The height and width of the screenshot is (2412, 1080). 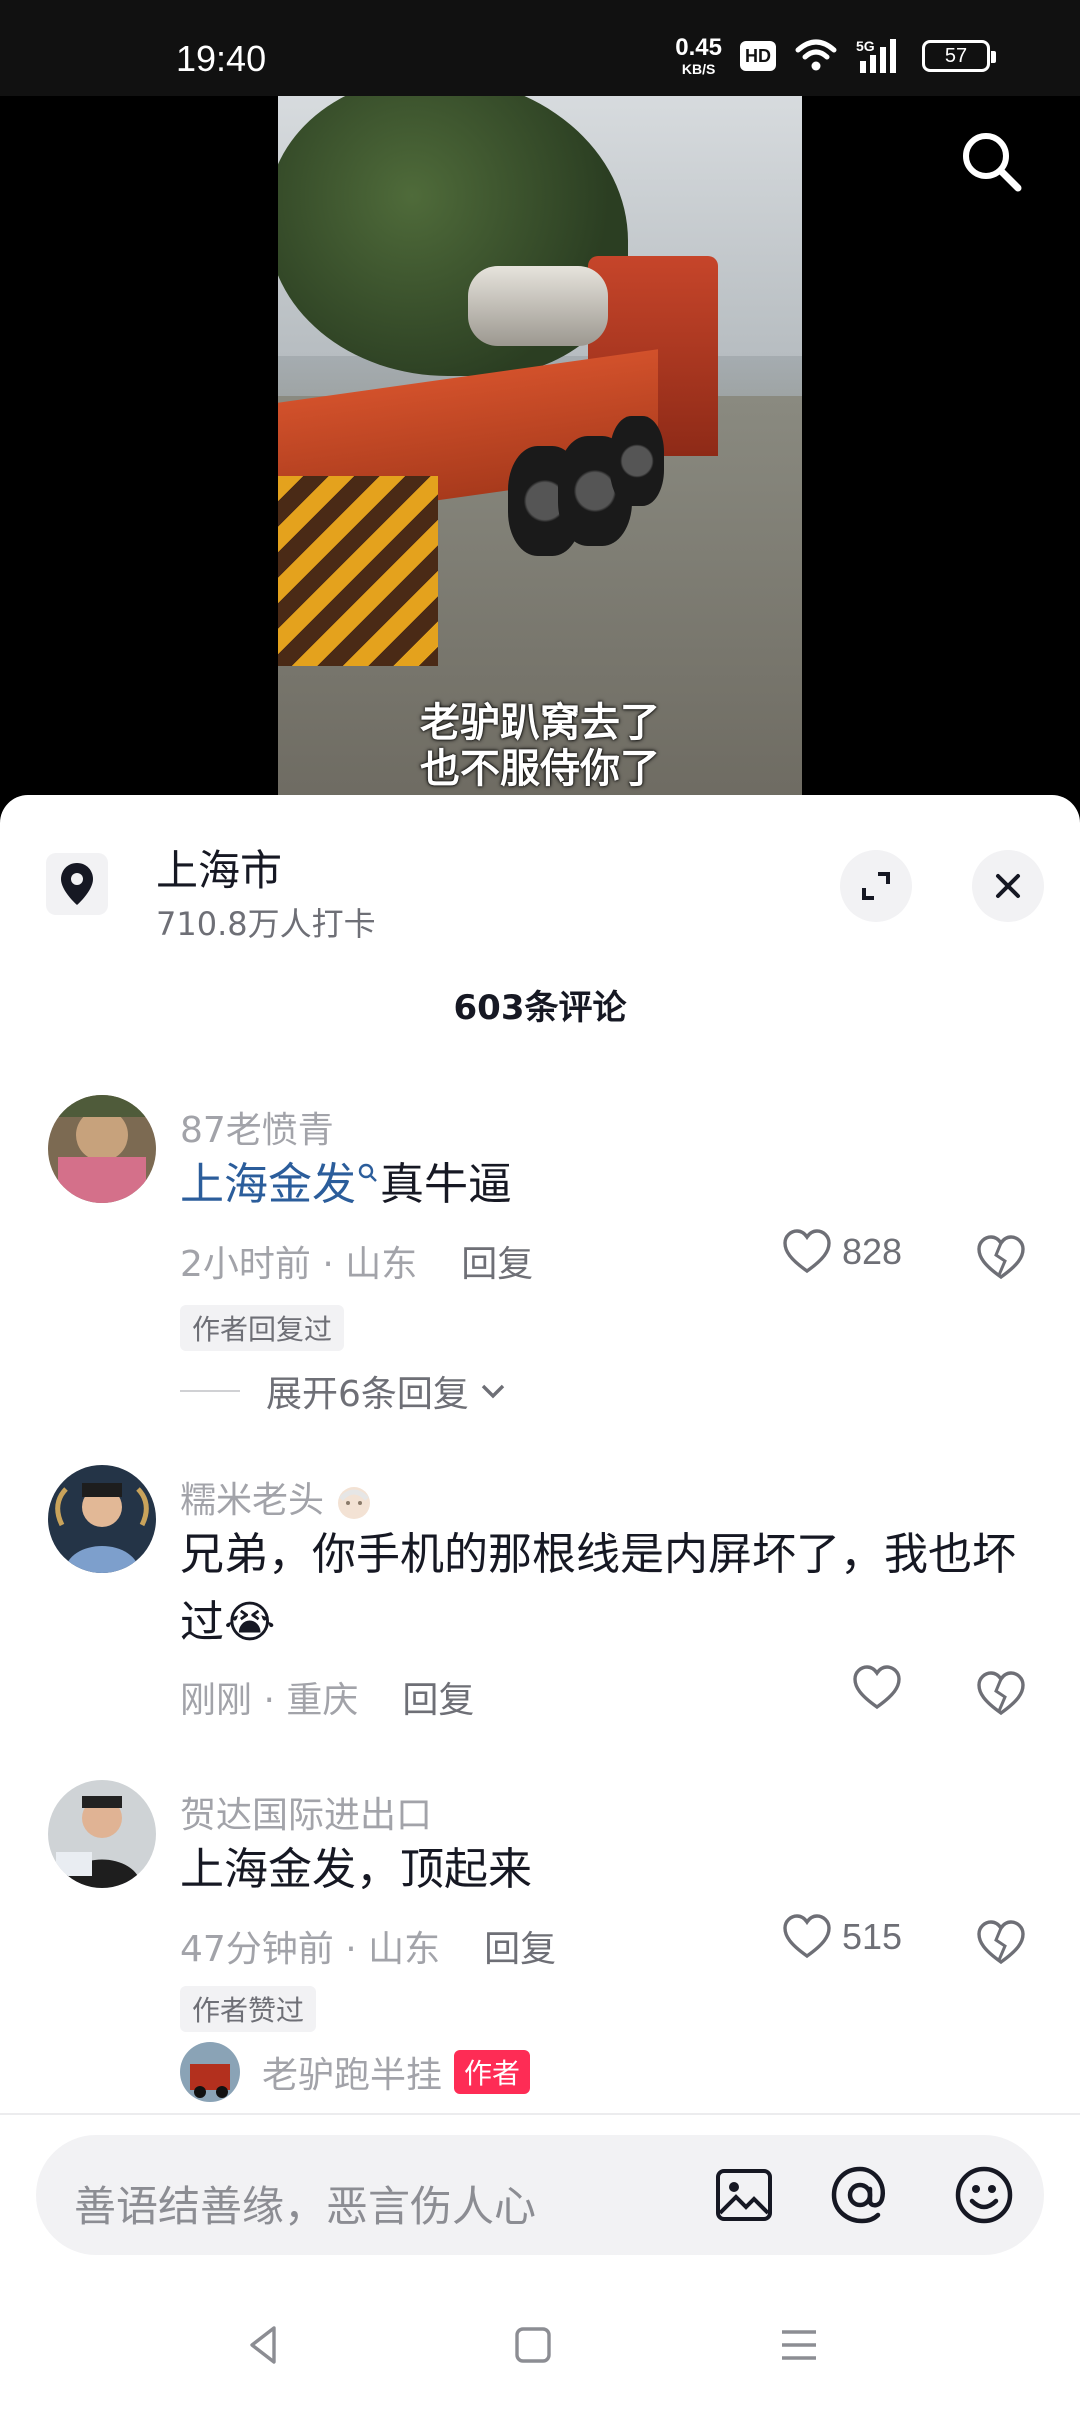 What do you see at coordinates (367, 1172) in the screenshot?
I see `search-small-icon` at bounding box center [367, 1172].